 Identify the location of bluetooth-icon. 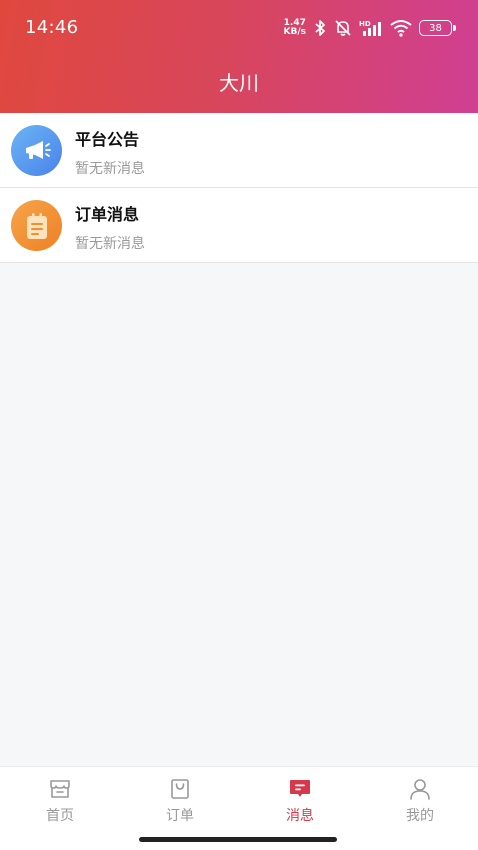
(320, 28).